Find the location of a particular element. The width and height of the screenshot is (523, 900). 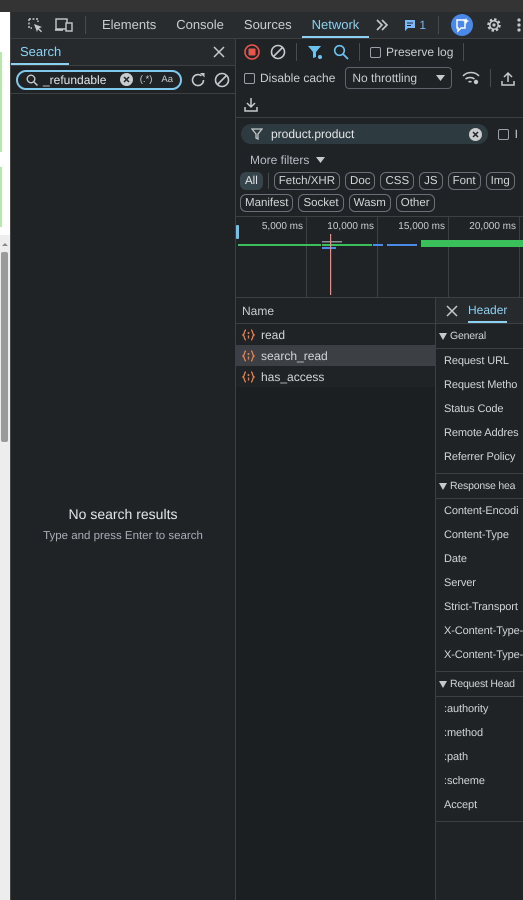

type-filter-chip: Manifest is located at coordinates (267, 203).